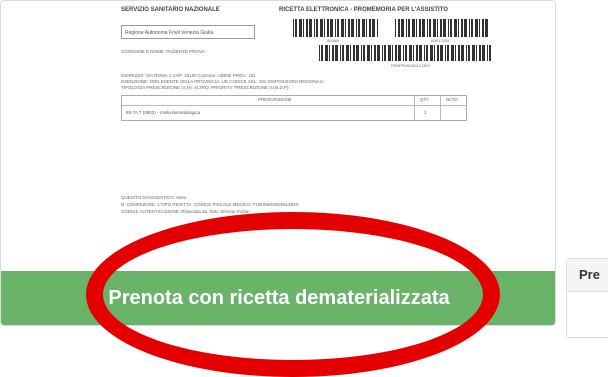  Describe the element at coordinates (333, 40) in the screenshot. I see `barcode-1-code: 500AB` at that location.